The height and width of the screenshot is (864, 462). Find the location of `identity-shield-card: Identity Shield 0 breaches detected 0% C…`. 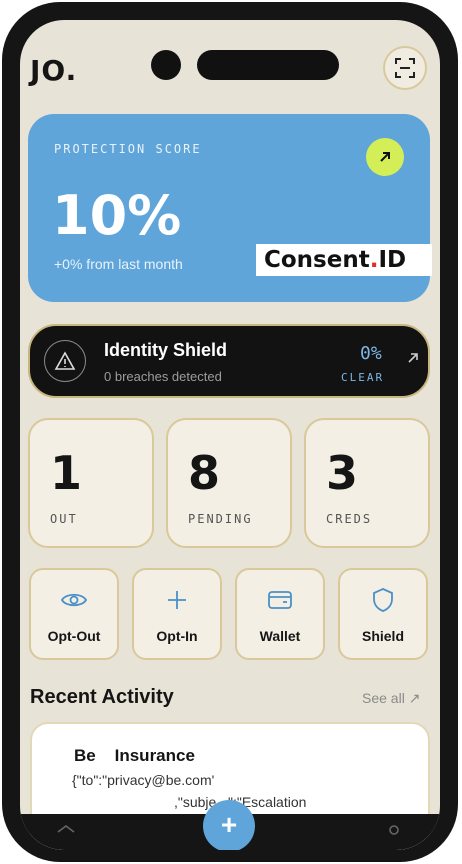

identity-shield-card: Identity Shield 0 breaches detected 0% C… is located at coordinates (229, 361).